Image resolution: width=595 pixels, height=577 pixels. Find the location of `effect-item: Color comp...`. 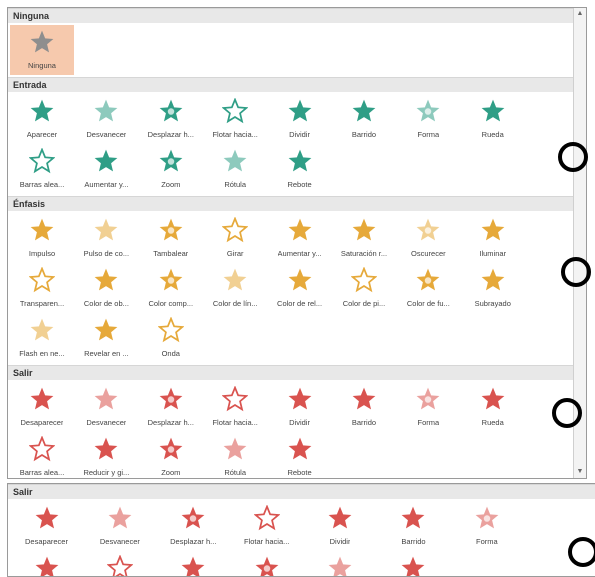

effect-item: Color comp... is located at coordinates (171, 288).